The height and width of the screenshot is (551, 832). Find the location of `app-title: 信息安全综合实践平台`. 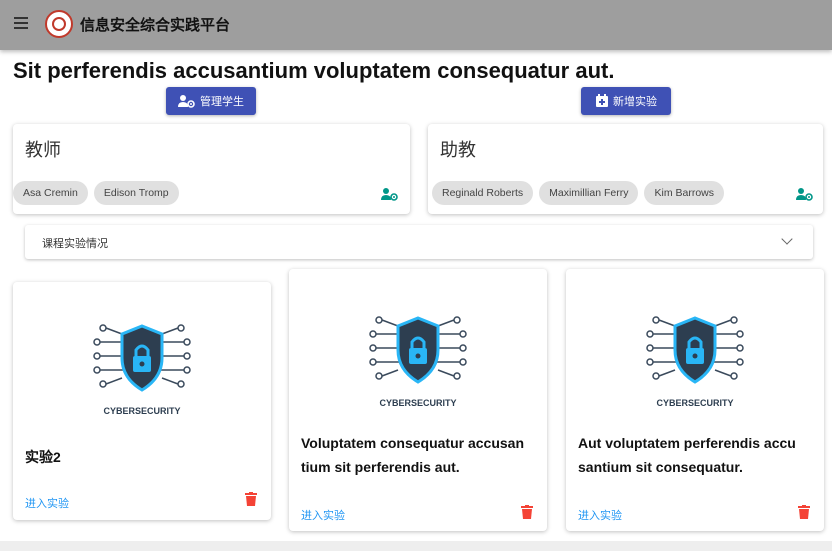

app-title: 信息安全综合实践平台 is located at coordinates (155, 25).